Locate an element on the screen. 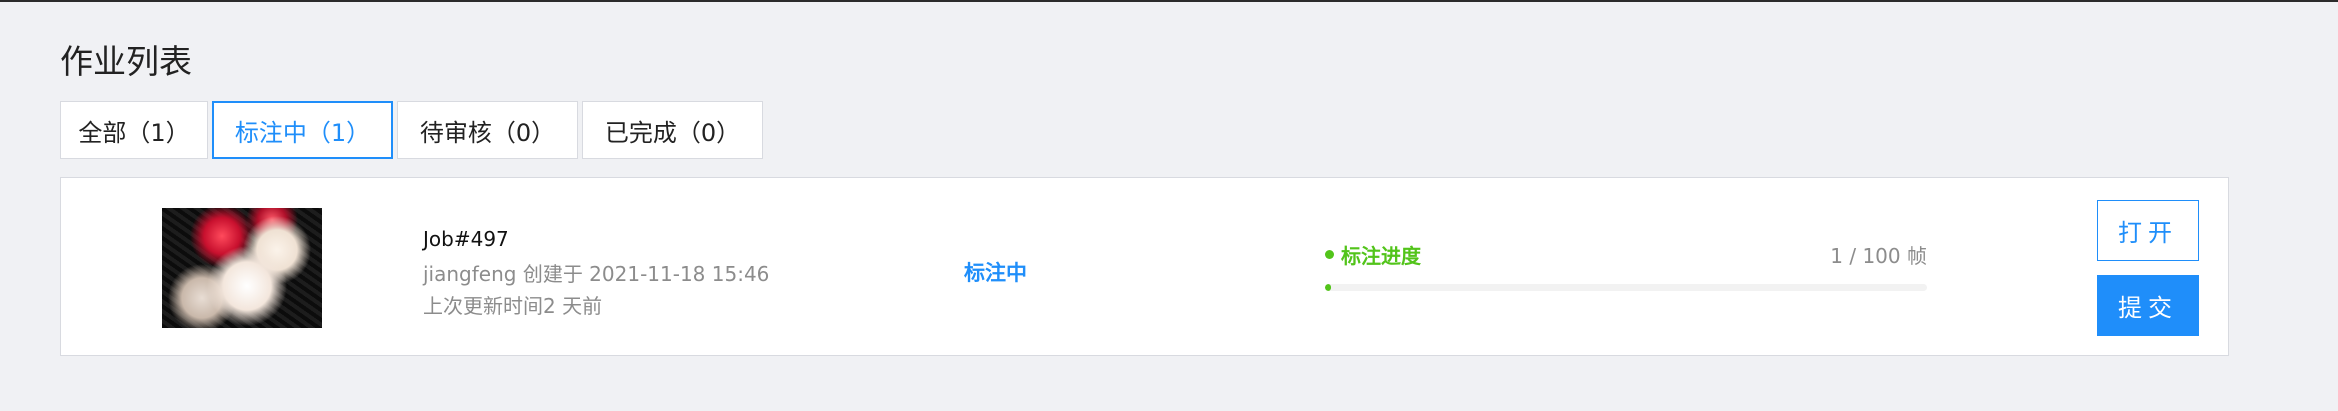  status-dot-icon is located at coordinates (1329, 254).